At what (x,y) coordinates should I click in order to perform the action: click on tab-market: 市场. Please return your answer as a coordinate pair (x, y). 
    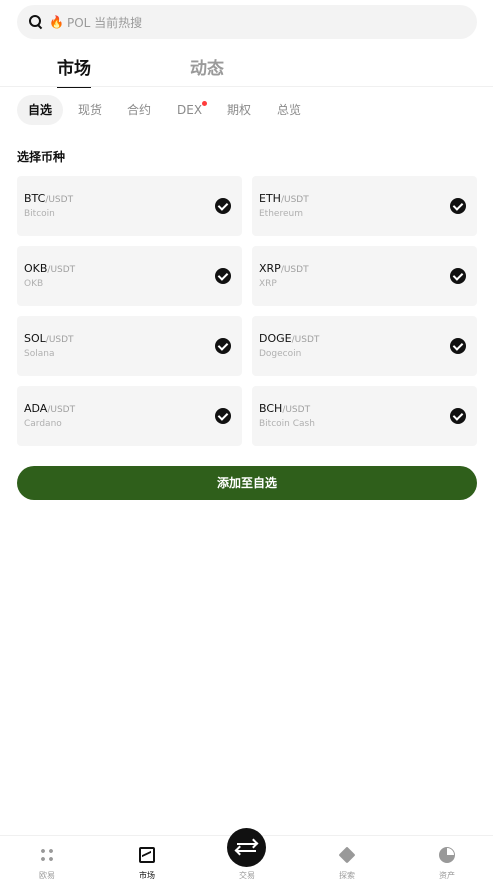
    Looking at the image, I should click on (74, 71).